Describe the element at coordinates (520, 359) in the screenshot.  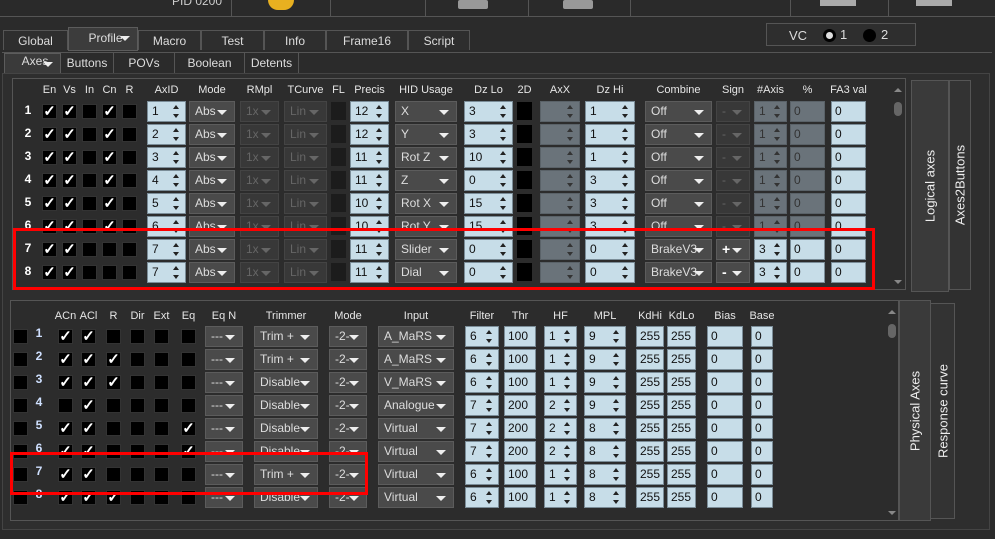
I see `physical-thr-field: 100` at that location.